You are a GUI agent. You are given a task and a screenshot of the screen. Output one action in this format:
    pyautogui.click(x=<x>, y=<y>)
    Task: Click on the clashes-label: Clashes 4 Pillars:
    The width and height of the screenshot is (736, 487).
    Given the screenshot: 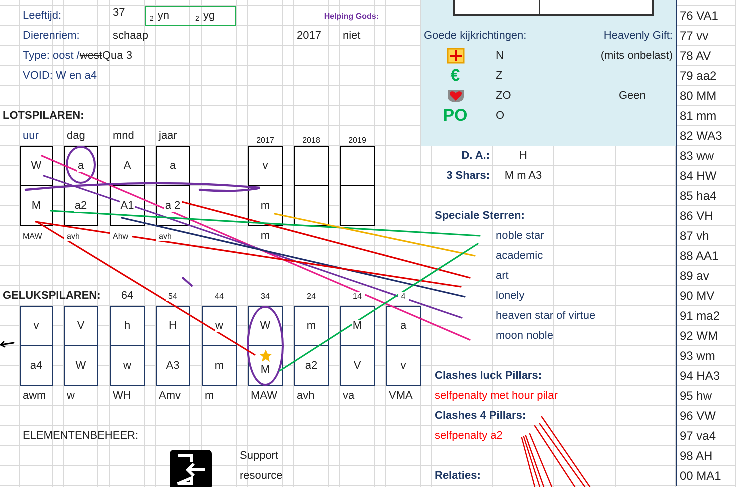 What is the action you would take?
    pyautogui.click(x=481, y=416)
    